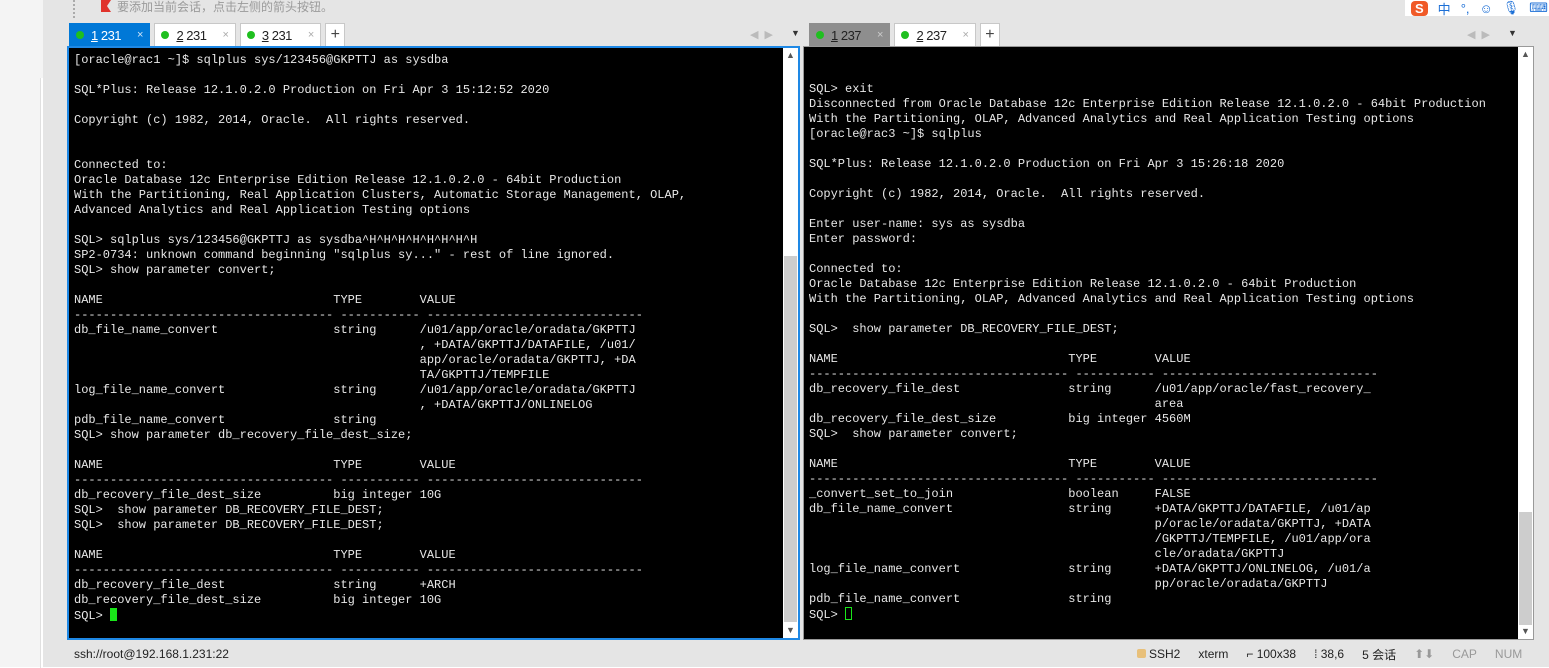 This screenshot has width=1549, height=668. I want to click on terminal-size-label: 100x38, so click(1276, 654).